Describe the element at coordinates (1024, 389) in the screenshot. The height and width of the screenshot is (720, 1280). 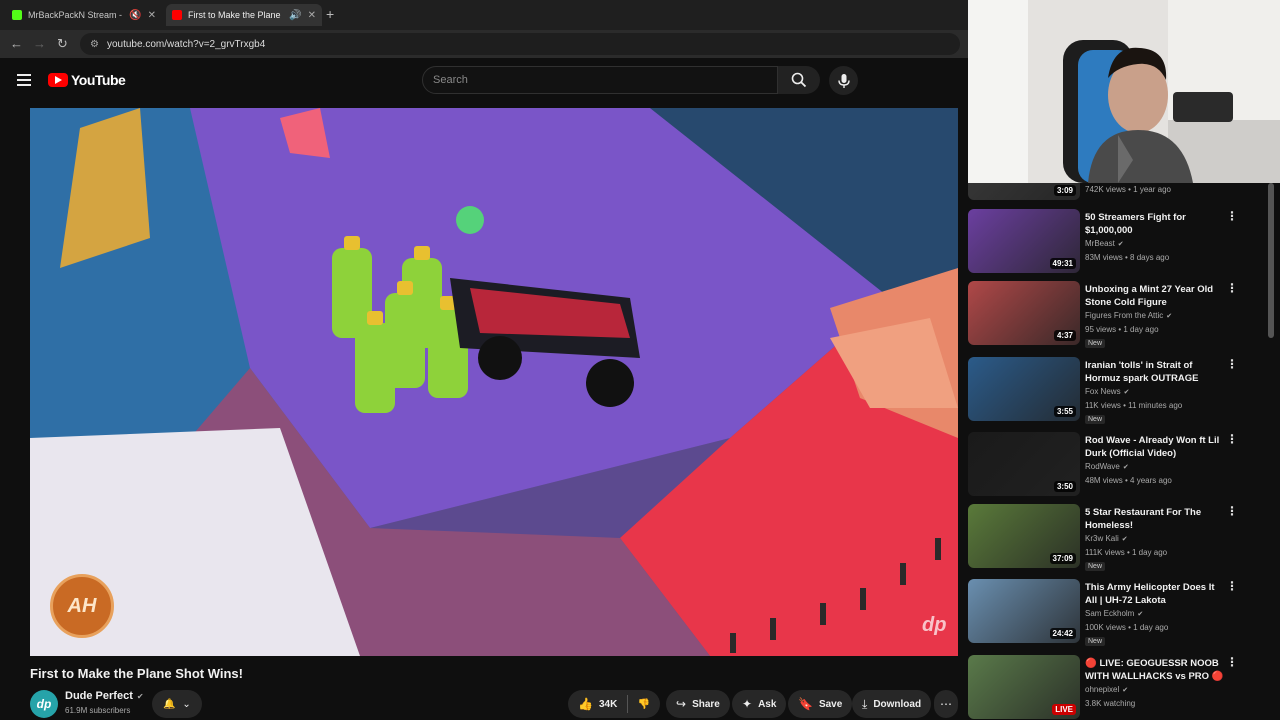
I see `video-thumbnail: 3:55` at that location.